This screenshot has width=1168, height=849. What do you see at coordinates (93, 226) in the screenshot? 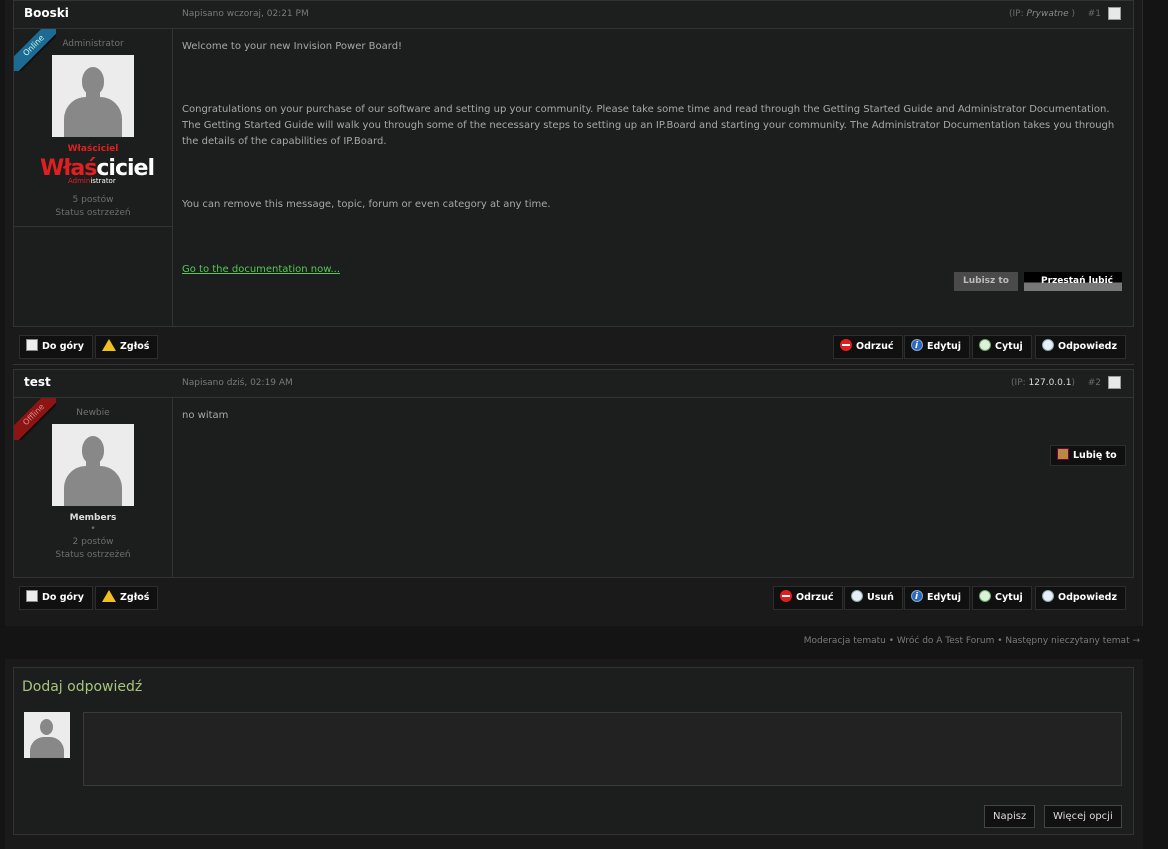
I see `side-divider` at bounding box center [93, 226].